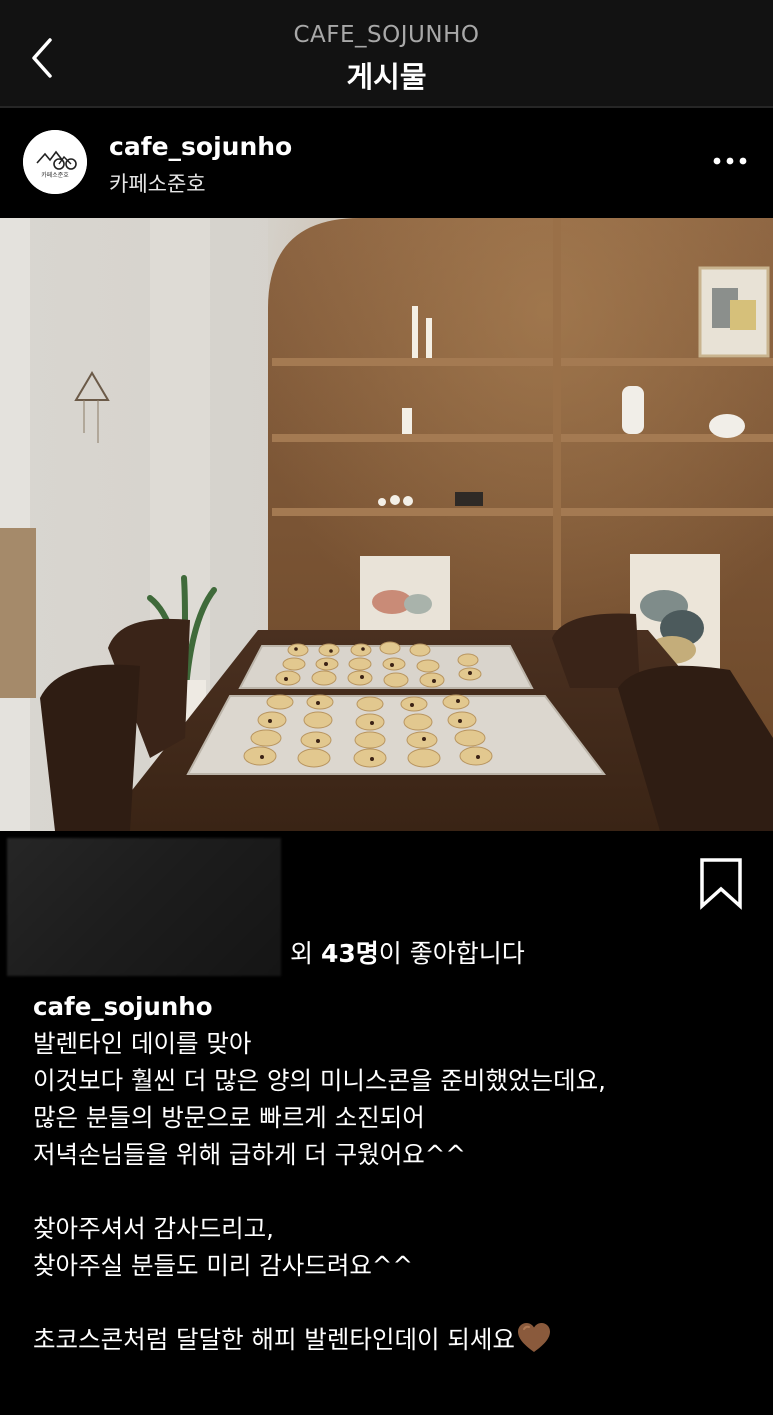  Describe the element at coordinates (349, 953) in the screenshot. I see `likes-number: 43명` at that location.